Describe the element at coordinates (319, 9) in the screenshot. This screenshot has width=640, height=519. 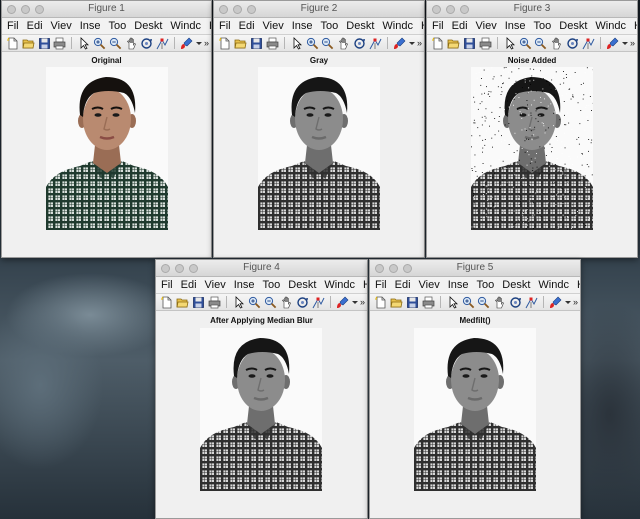
I see `title-bar: Figure 2` at that location.